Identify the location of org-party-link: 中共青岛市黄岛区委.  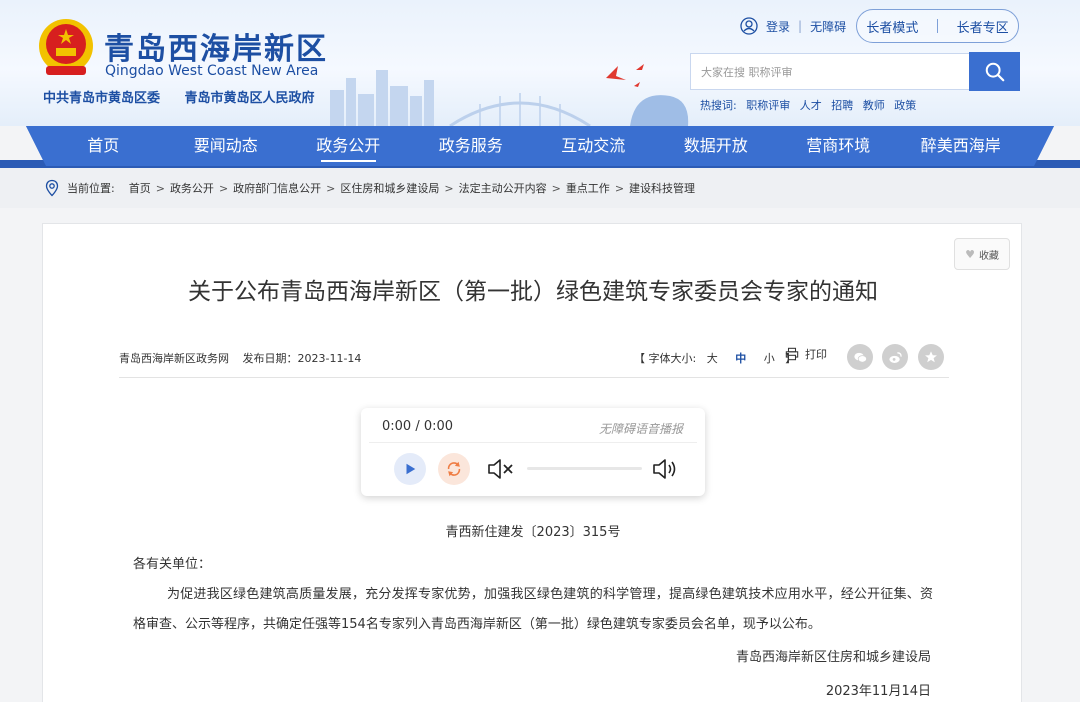
(101, 98).